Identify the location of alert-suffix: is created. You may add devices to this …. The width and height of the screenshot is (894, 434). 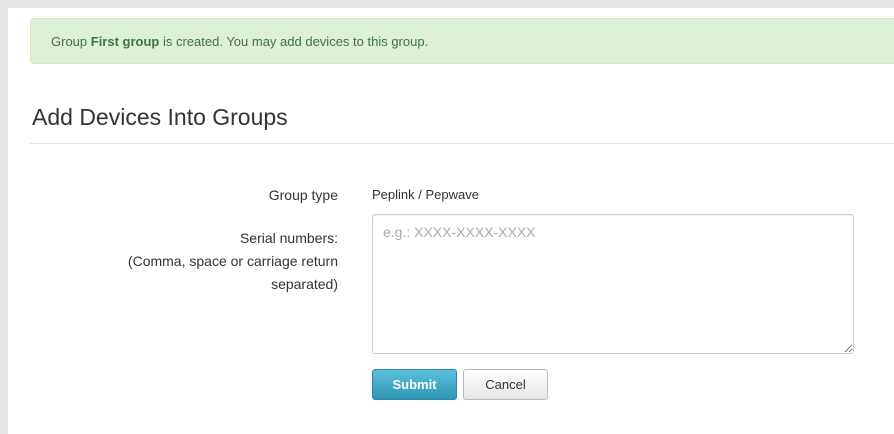
(294, 41).